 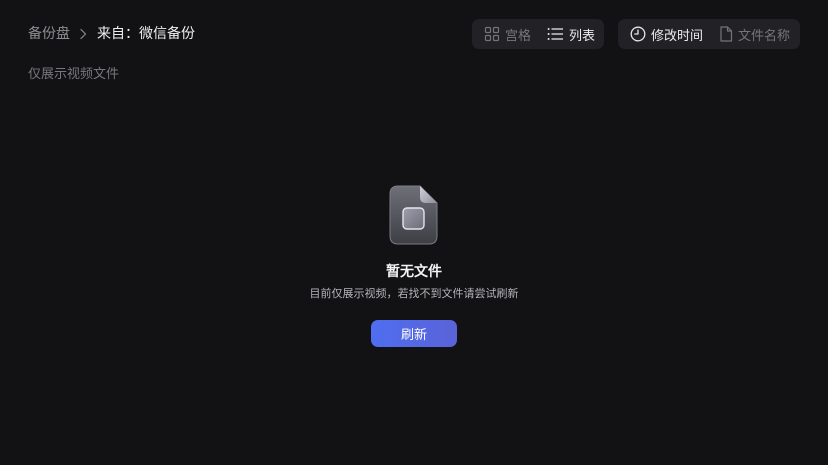 I want to click on clock-icon, so click(x=638, y=34).